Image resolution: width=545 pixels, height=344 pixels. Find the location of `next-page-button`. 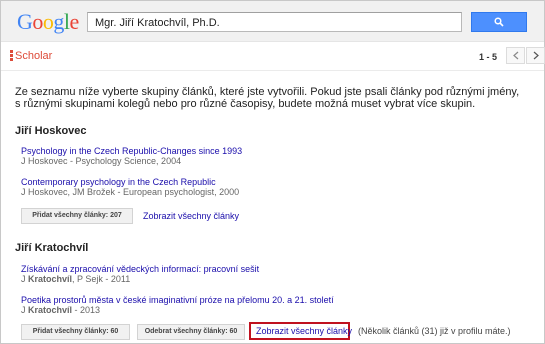

next-page-button is located at coordinates (535, 55).